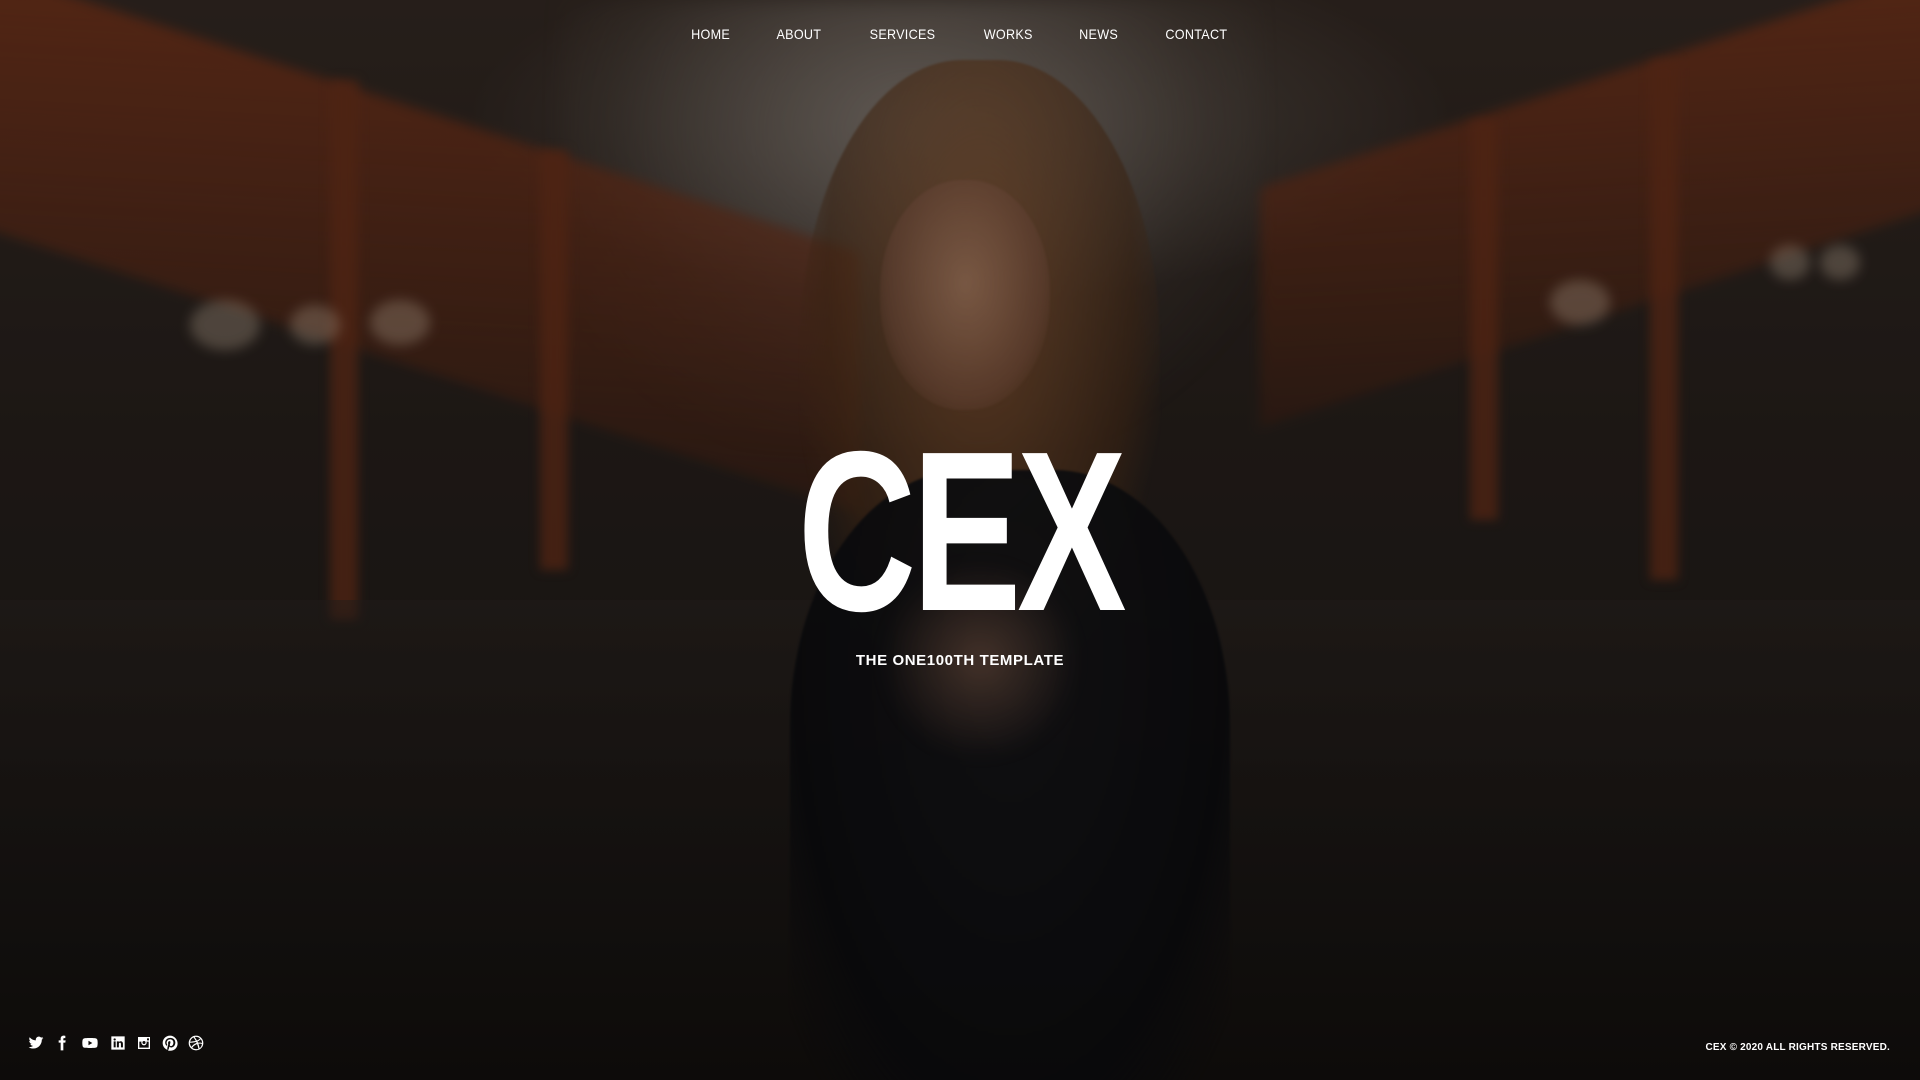  I want to click on nav-item-contact: CONTACT, so click(1197, 34).